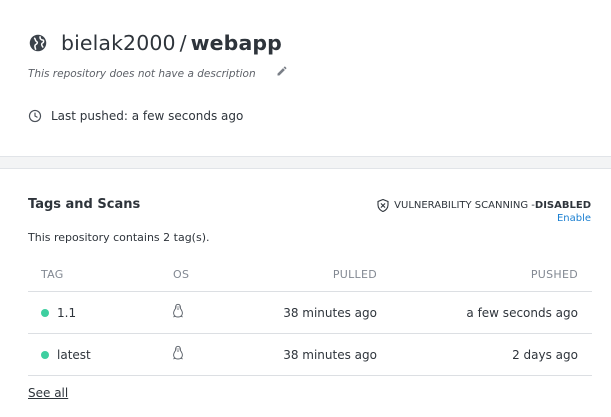  I want to click on table-header: TAG OS PULLED PUSHED, so click(310, 274).